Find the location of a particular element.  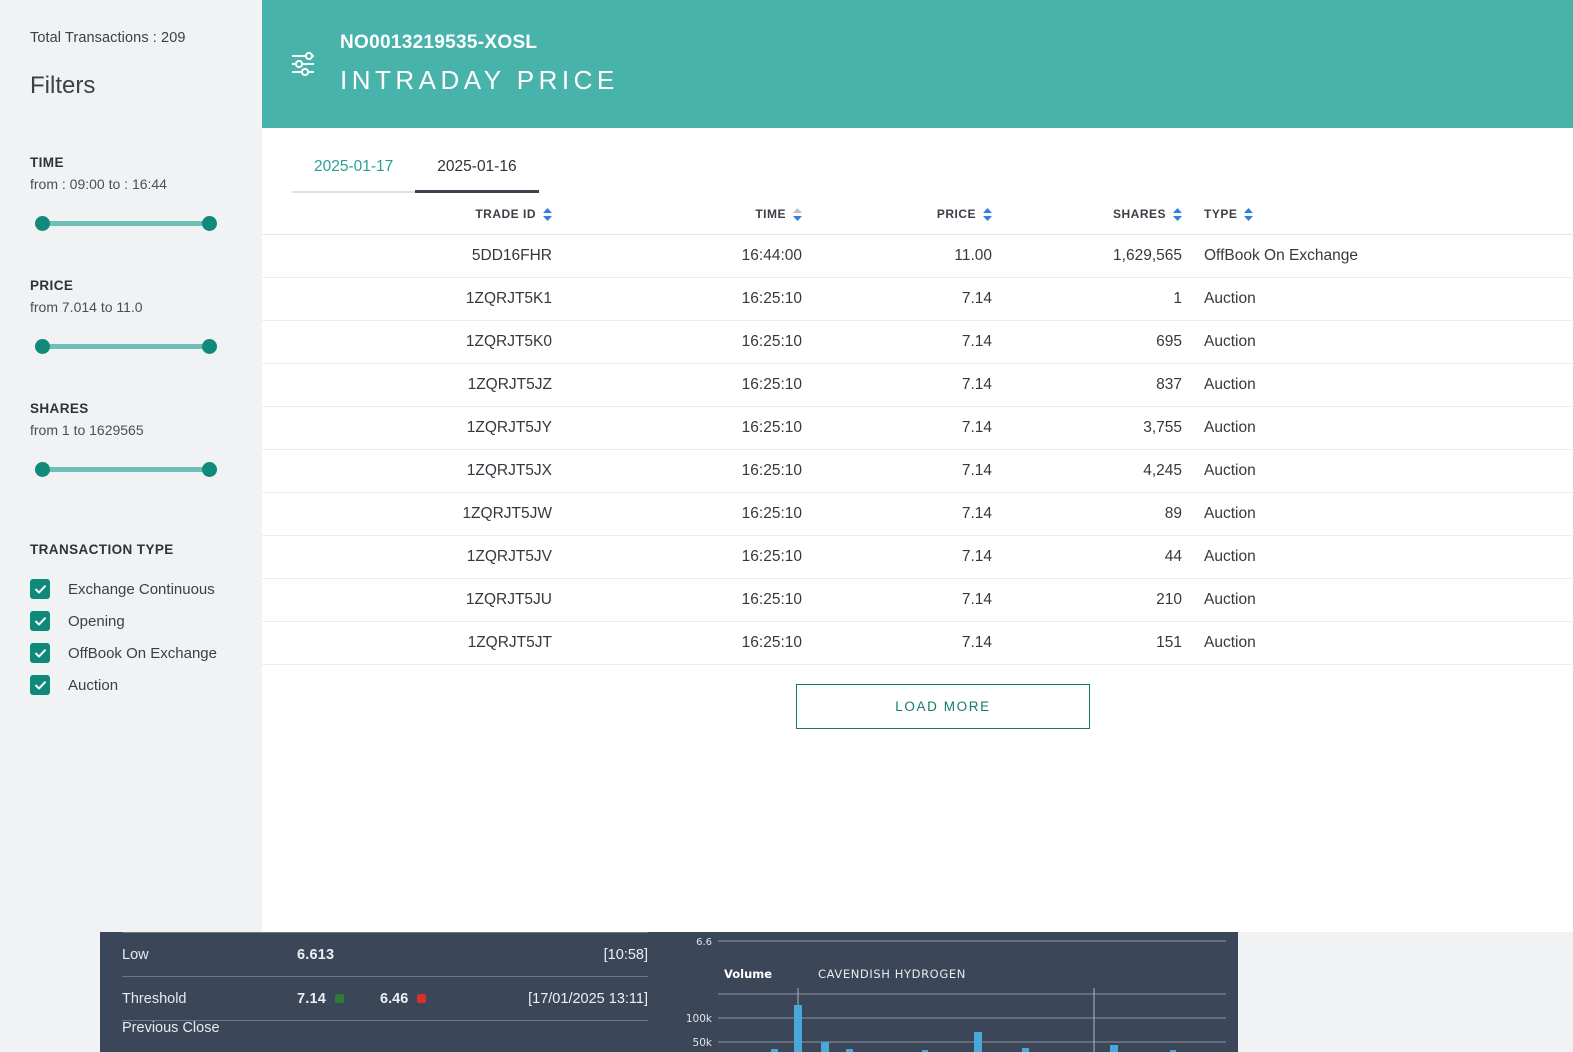

time-range-slider is located at coordinates (126, 224).